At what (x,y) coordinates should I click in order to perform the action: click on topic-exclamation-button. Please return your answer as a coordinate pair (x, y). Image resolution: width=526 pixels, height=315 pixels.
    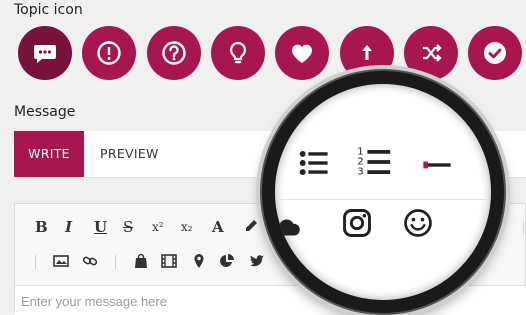
    Looking at the image, I should click on (109, 53).